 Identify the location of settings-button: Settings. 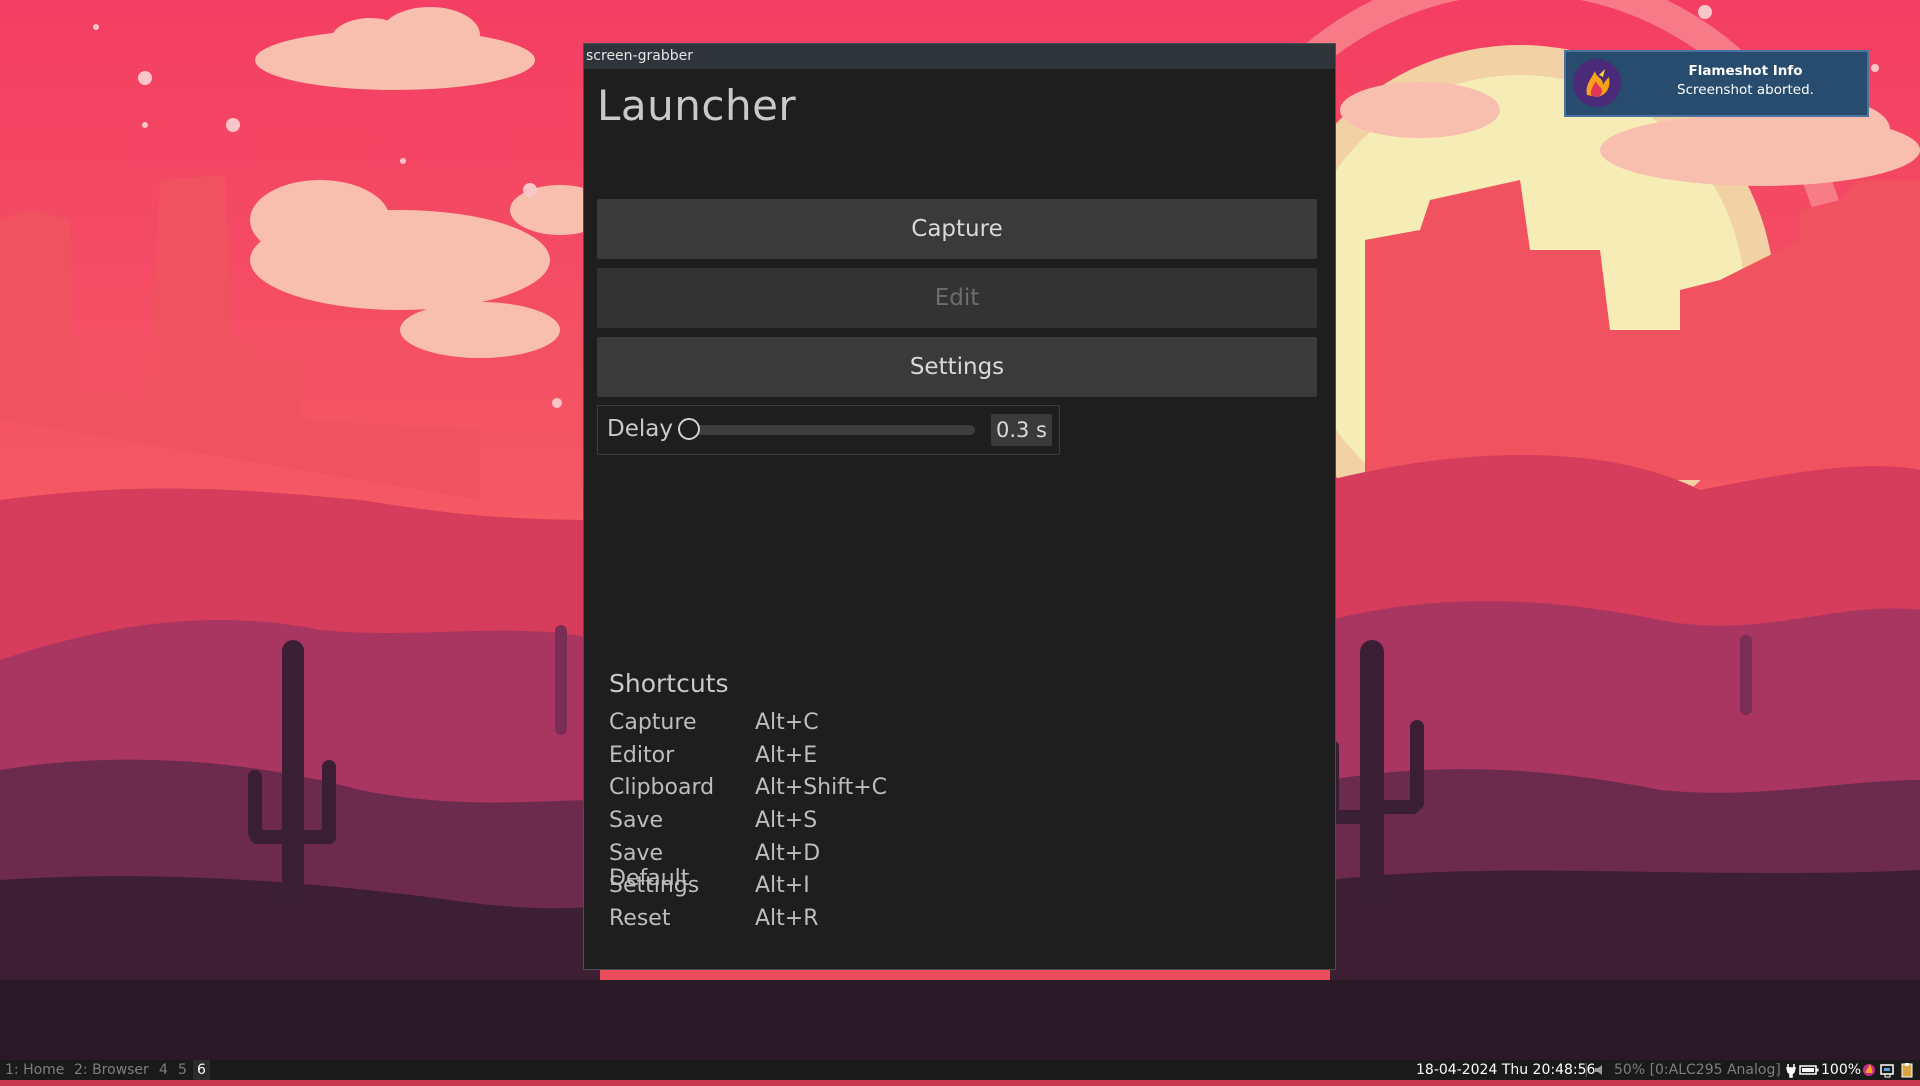
(957, 367).